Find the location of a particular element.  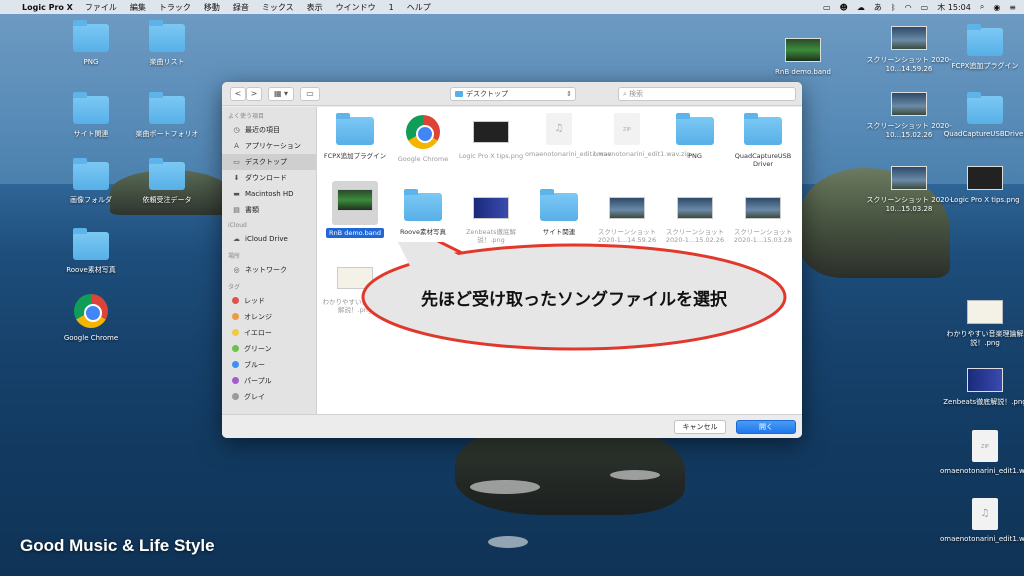

desktop-folder-roove: Roove素材写真 is located at coordinates (91, 251).